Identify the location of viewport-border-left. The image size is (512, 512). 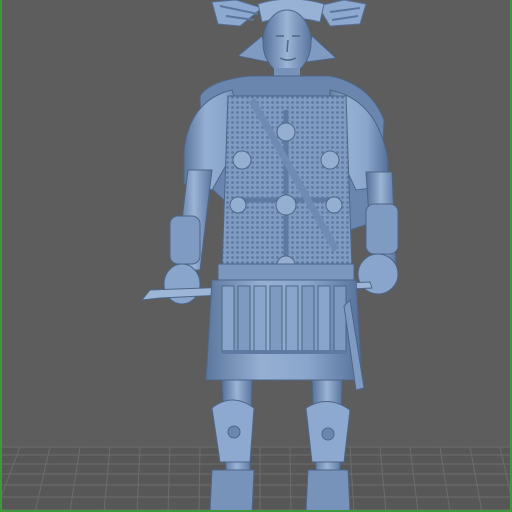
(1, 256).